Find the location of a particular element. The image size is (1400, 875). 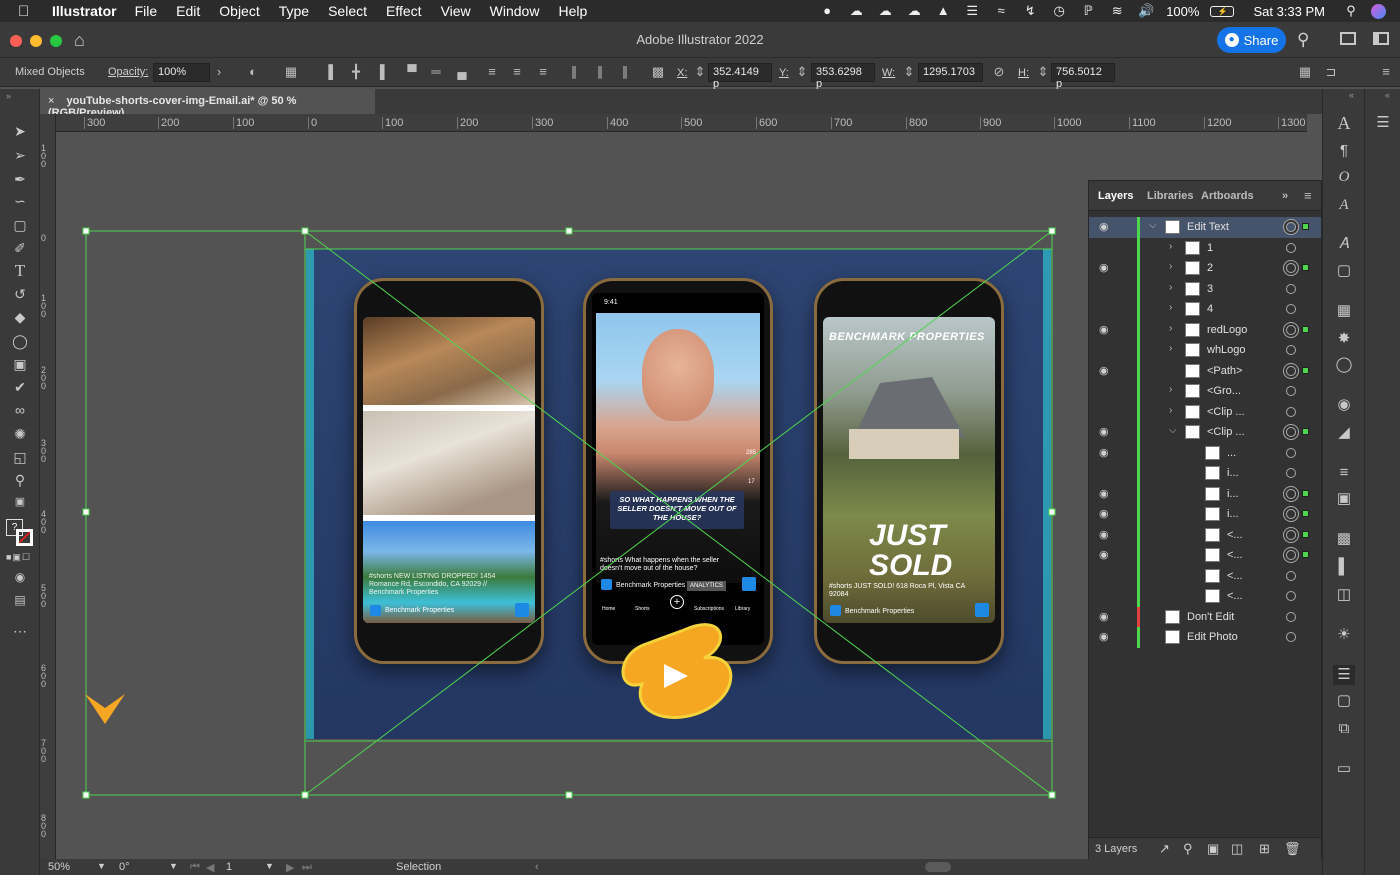

opentype-panel-icon: O is located at coordinates (1344, 177).